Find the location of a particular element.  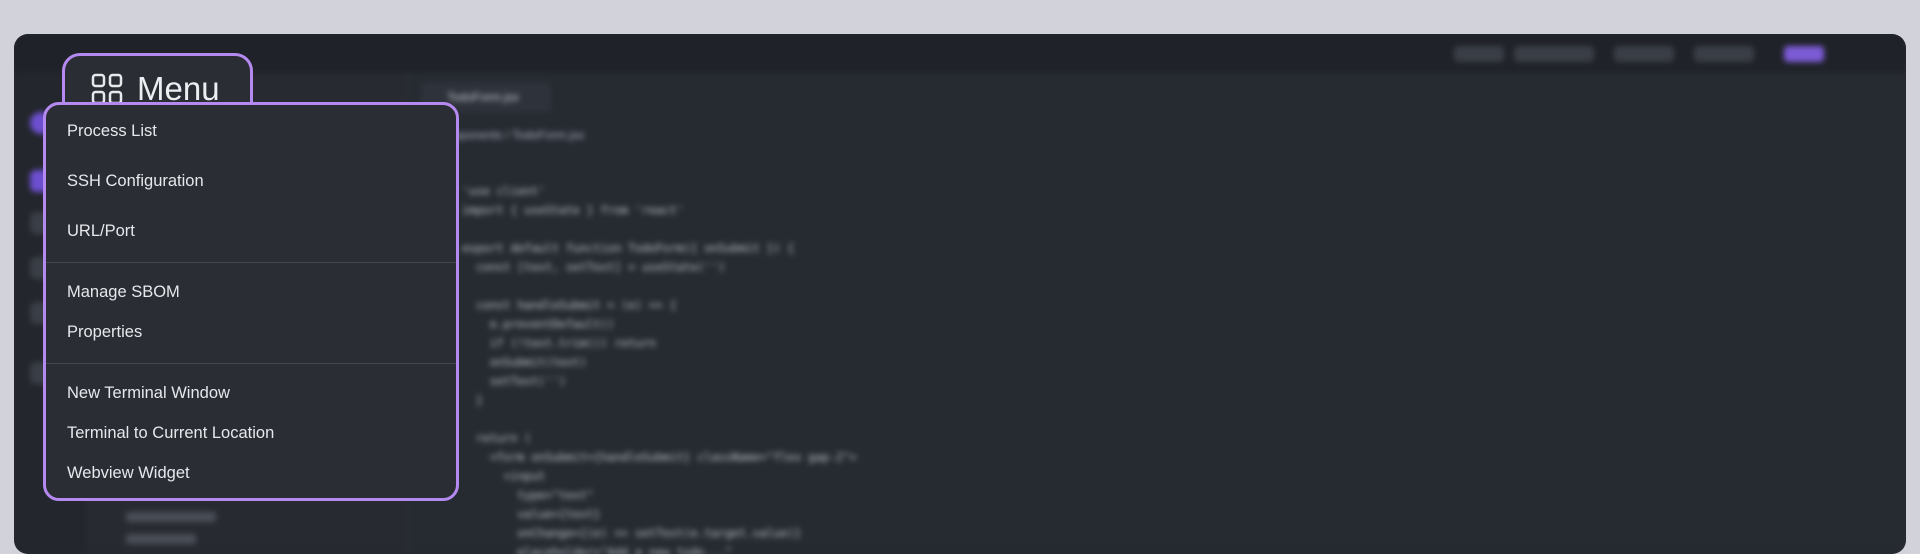

breadcrumb: components / TodoForm.jsx is located at coordinates (510, 135).